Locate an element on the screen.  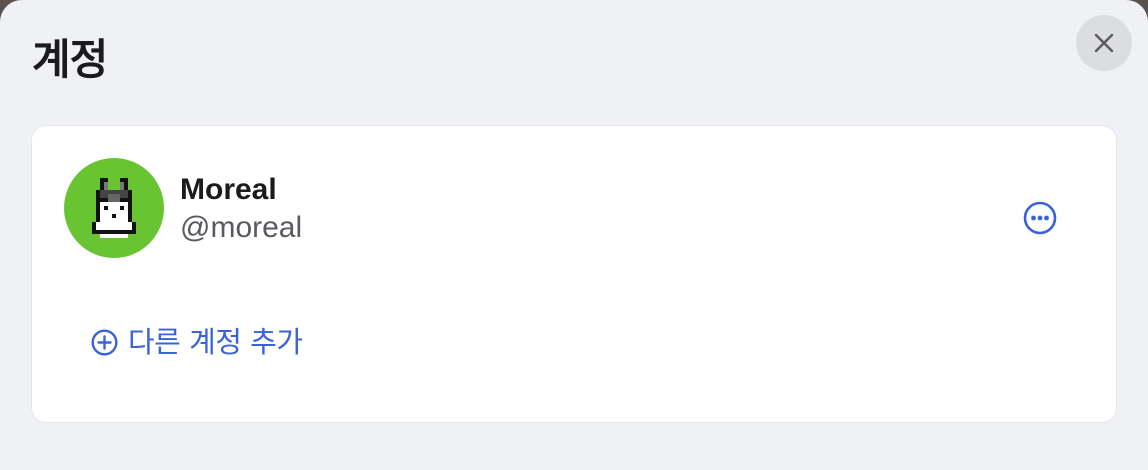
pixel-fox-avatar-icon is located at coordinates (114, 208).